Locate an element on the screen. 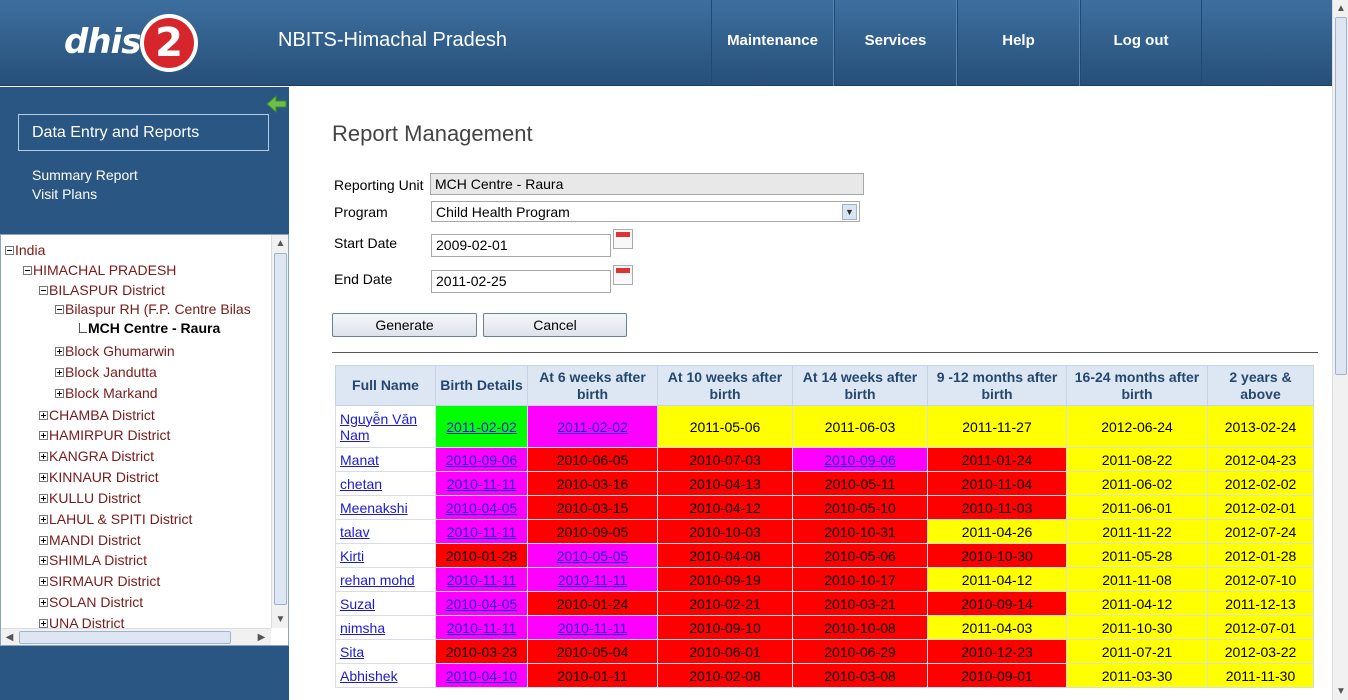  tree-item: KANGRA District is located at coordinates (96, 456).